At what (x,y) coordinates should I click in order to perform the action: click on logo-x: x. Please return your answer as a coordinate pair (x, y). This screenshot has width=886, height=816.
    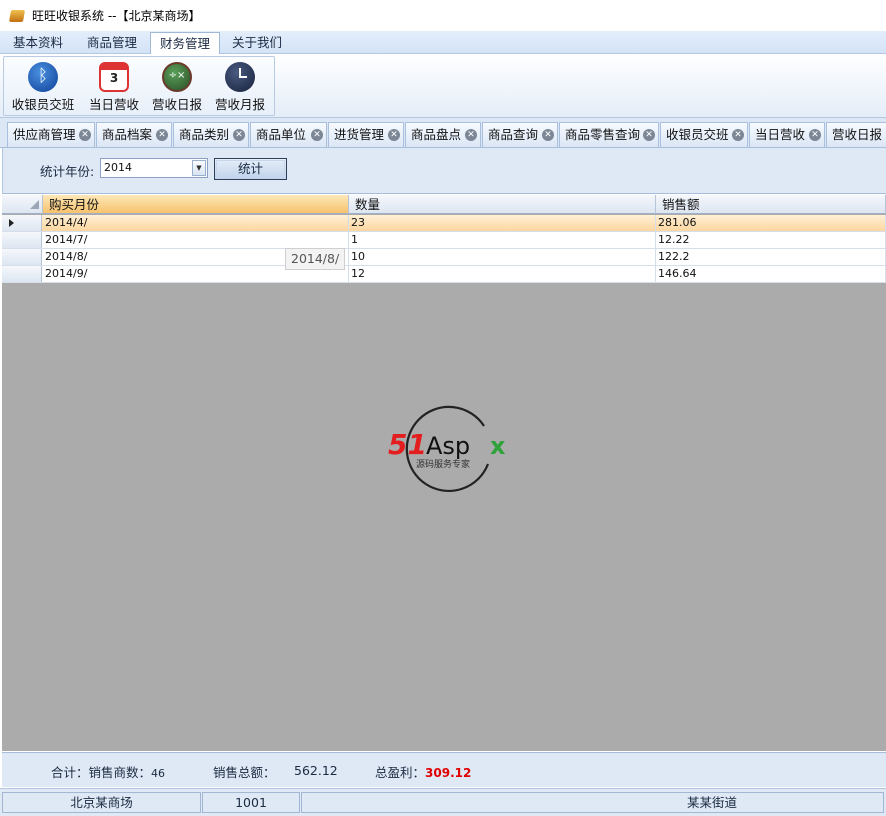
    Looking at the image, I should click on (498, 446).